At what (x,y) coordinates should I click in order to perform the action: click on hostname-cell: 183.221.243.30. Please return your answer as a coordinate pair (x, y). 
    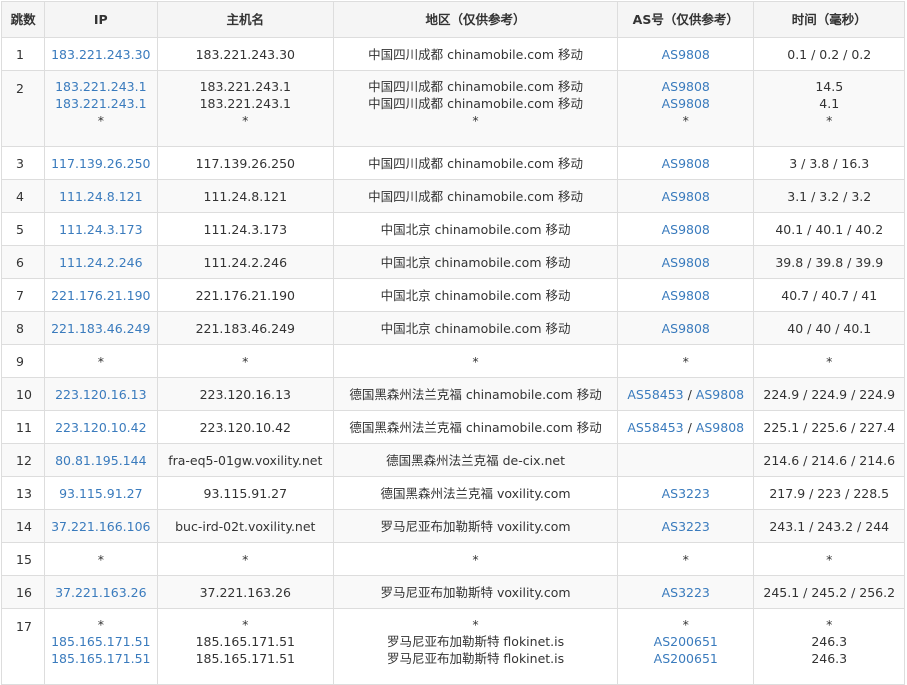
    Looking at the image, I should click on (245, 54).